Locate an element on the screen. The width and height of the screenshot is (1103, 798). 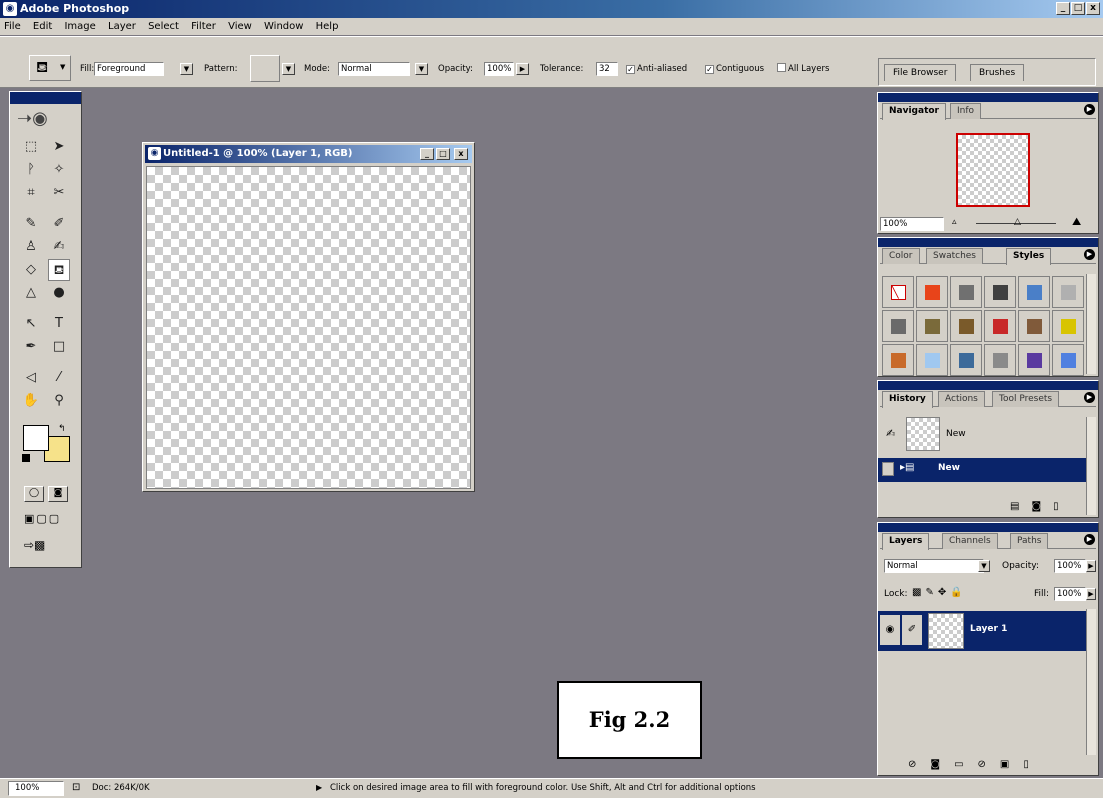
tab-history: History is located at coordinates (907, 399).